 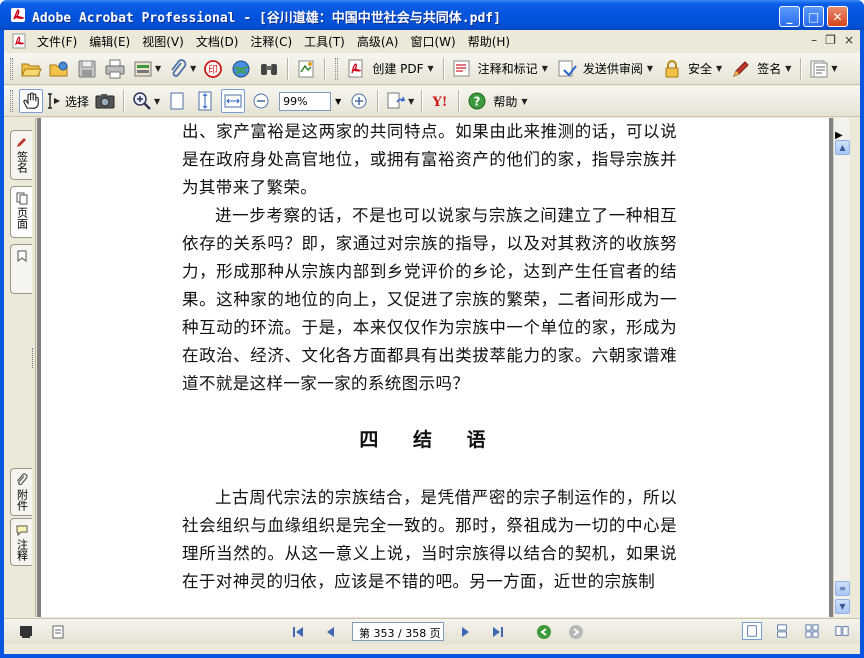 What do you see at coordinates (143, 69) in the screenshot?
I see `email-icon` at bounding box center [143, 69].